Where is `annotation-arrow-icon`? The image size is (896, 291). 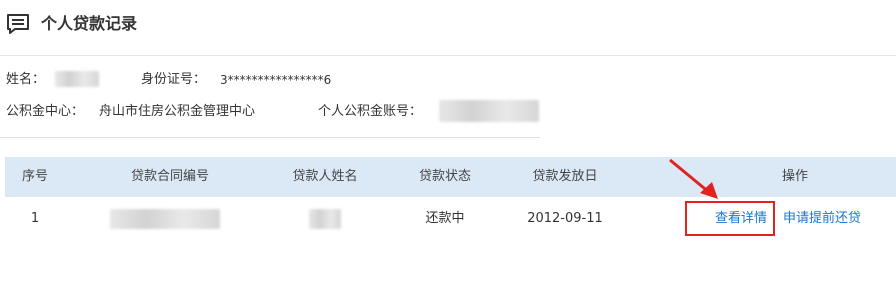
annotation-arrow-icon is located at coordinates (693, 178).